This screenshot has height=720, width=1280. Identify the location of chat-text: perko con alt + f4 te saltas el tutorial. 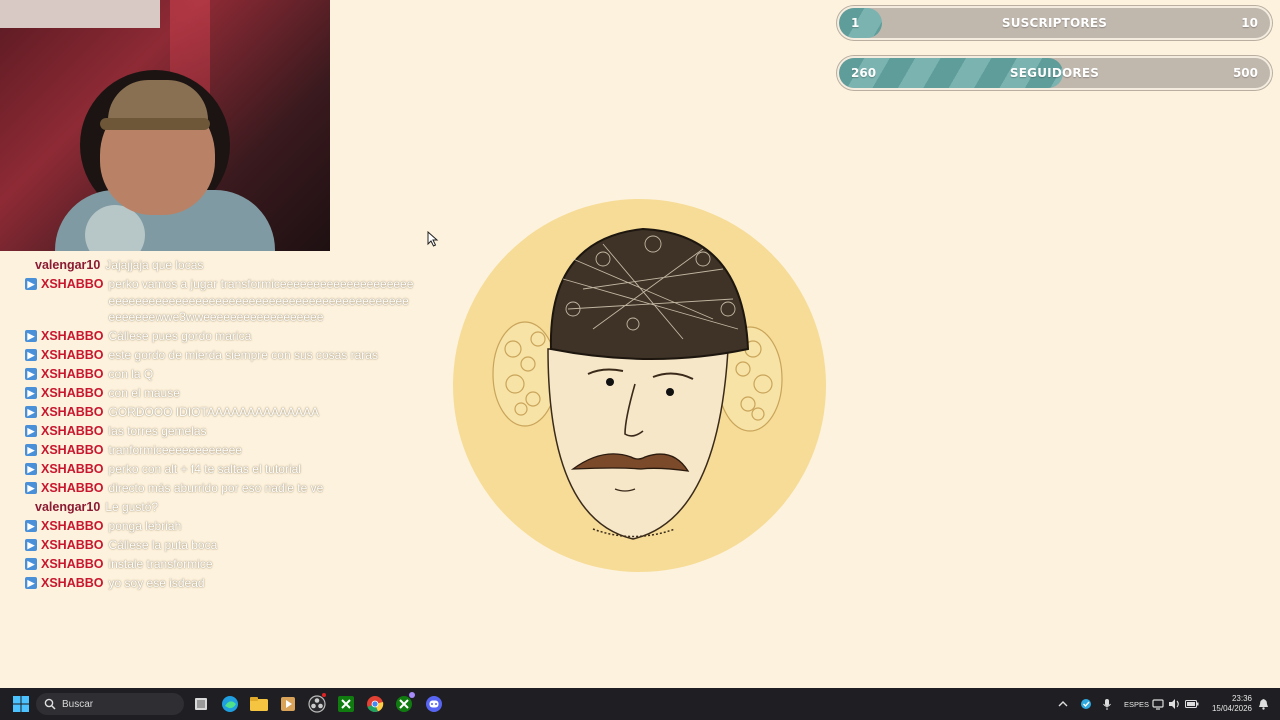
(204, 469).